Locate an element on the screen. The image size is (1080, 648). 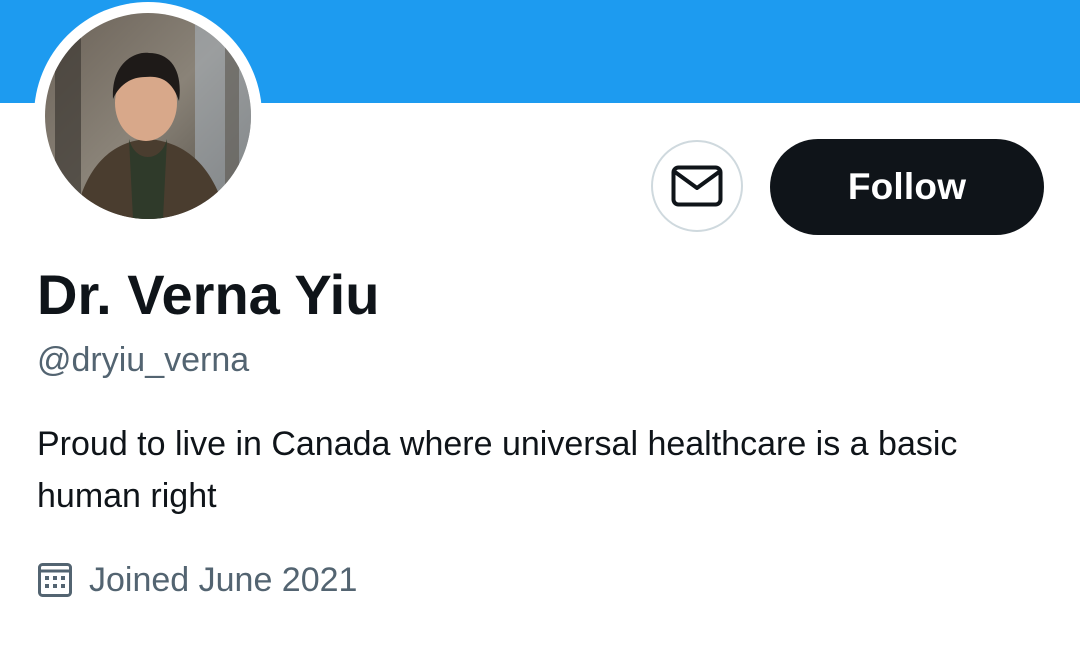
calendar-icon is located at coordinates (55, 580).